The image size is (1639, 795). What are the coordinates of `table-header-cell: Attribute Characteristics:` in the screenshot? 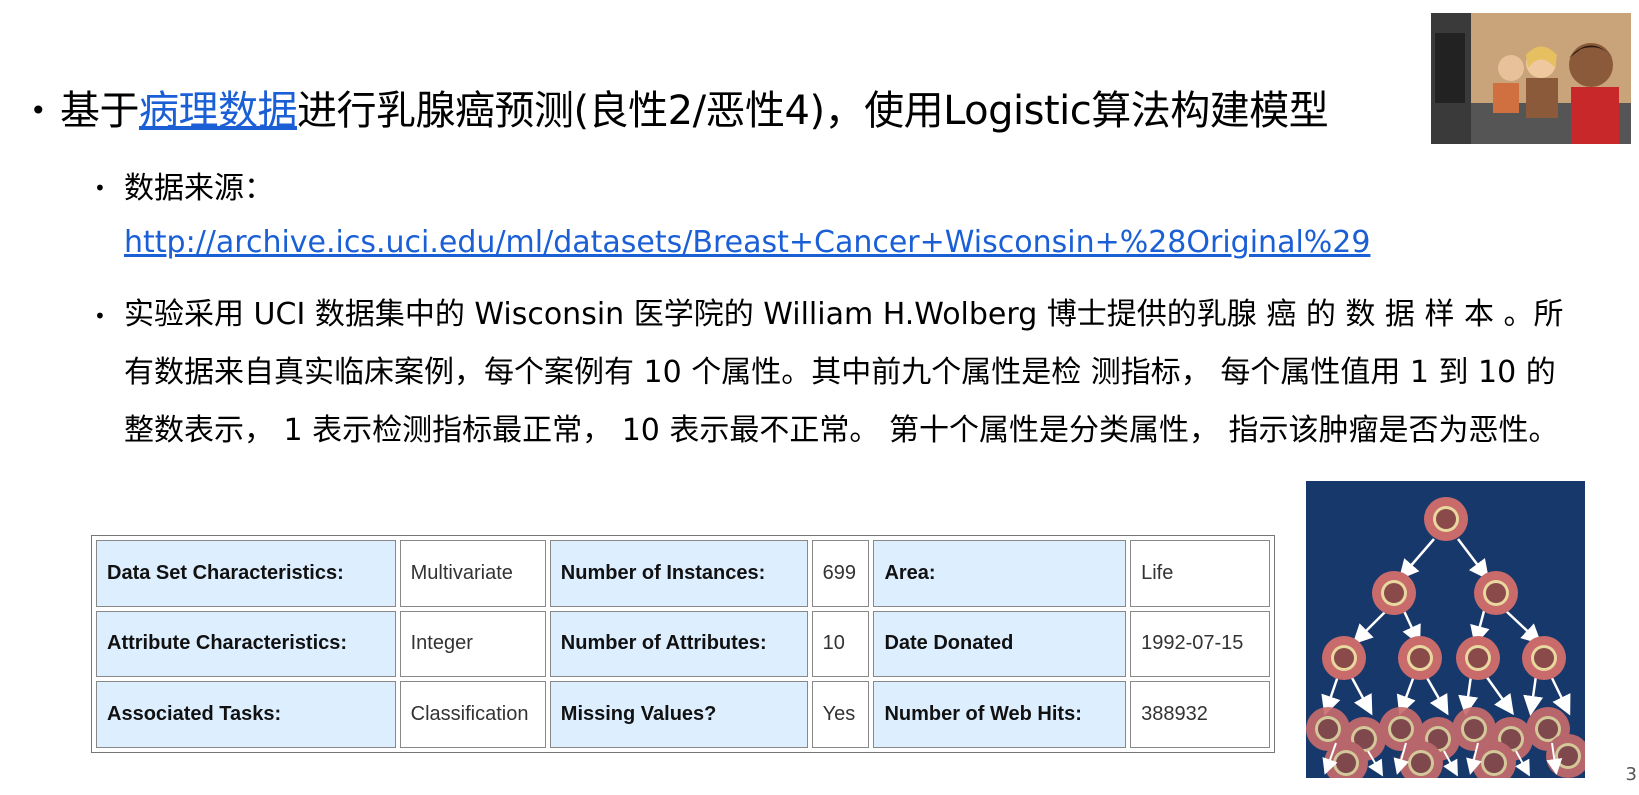 It's located at (246, 644).